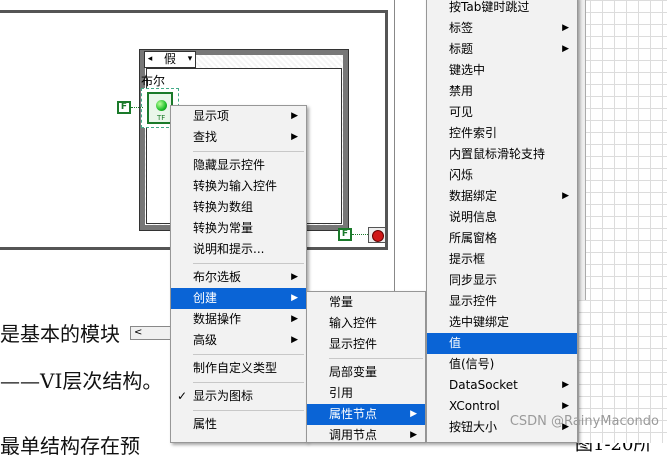 Image resolution: width=667 pixels, height=459 pixels. Describe the element at coordinates (502, 217) in the screenshot. I see `menu-item-description: 说明信息` at that location.